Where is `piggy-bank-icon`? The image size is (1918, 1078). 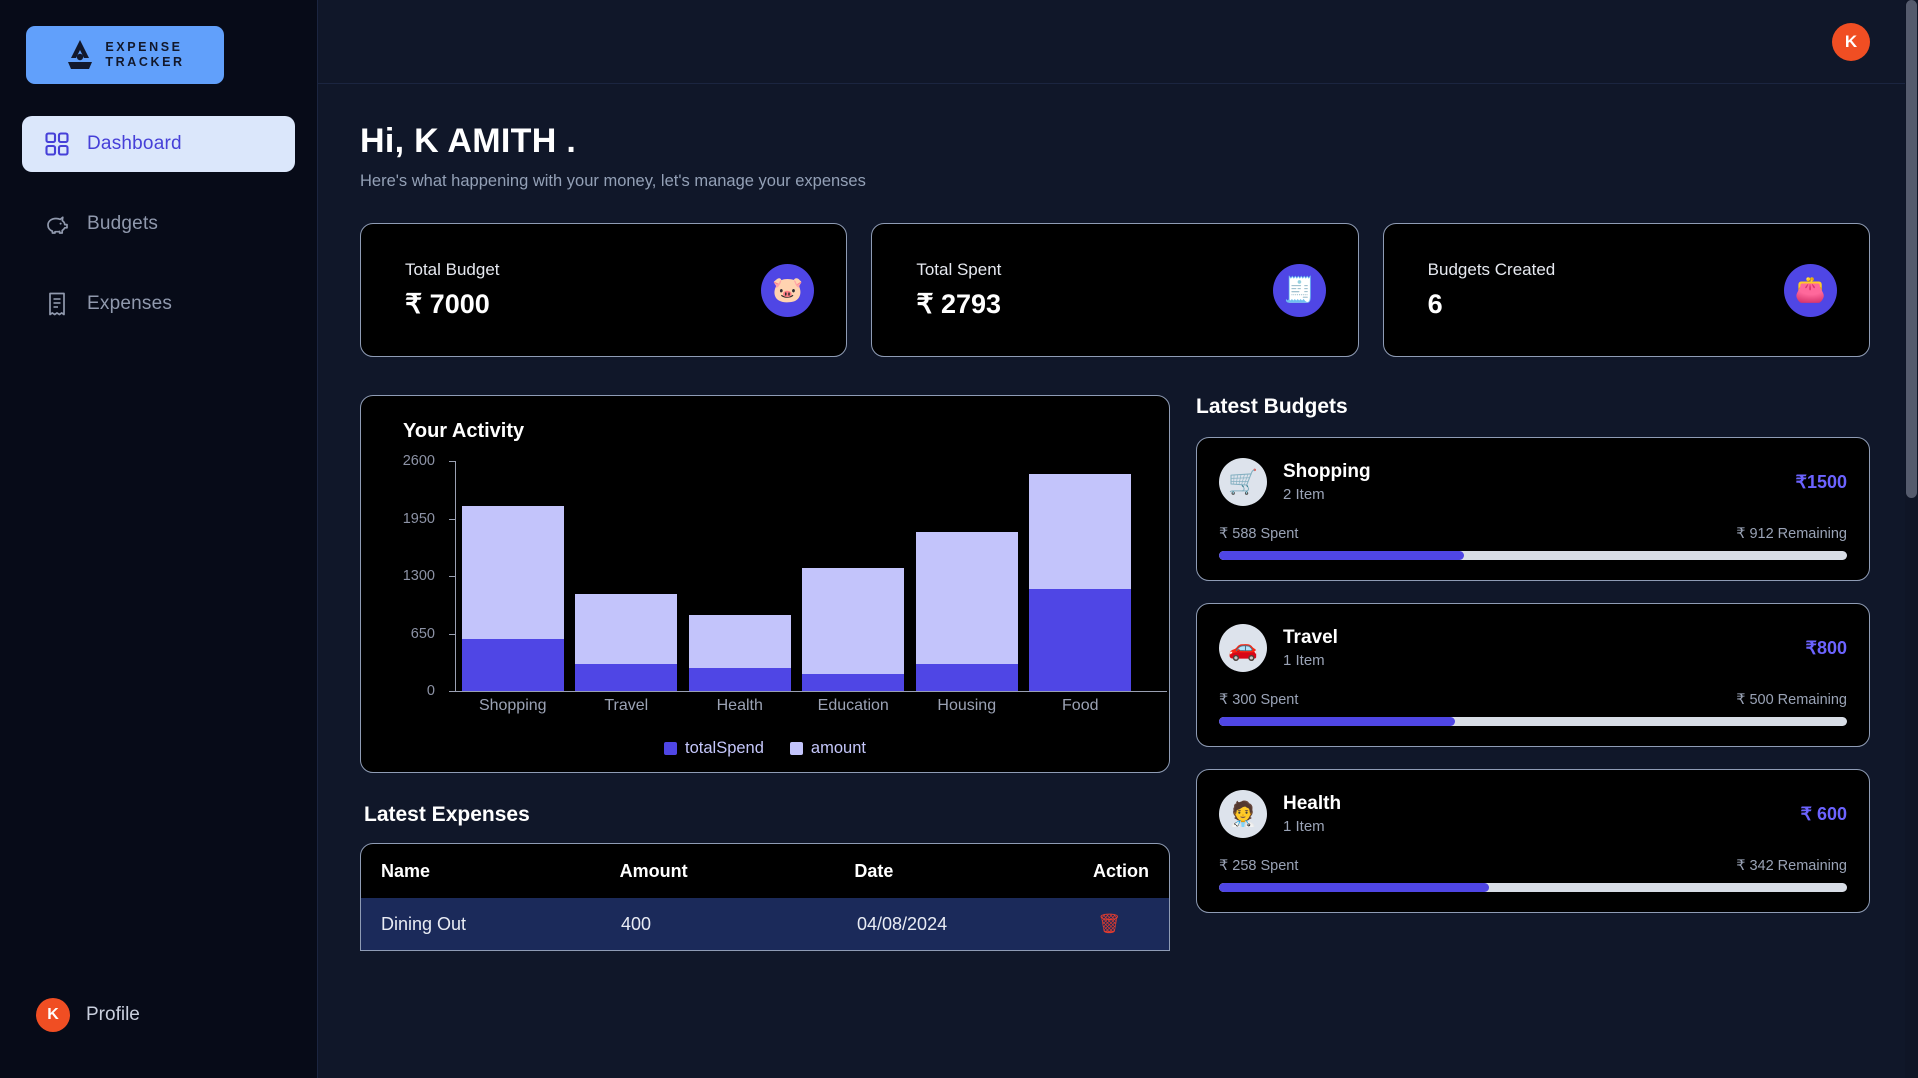 piggy-bank-icon is located at coordinates (57, 225).